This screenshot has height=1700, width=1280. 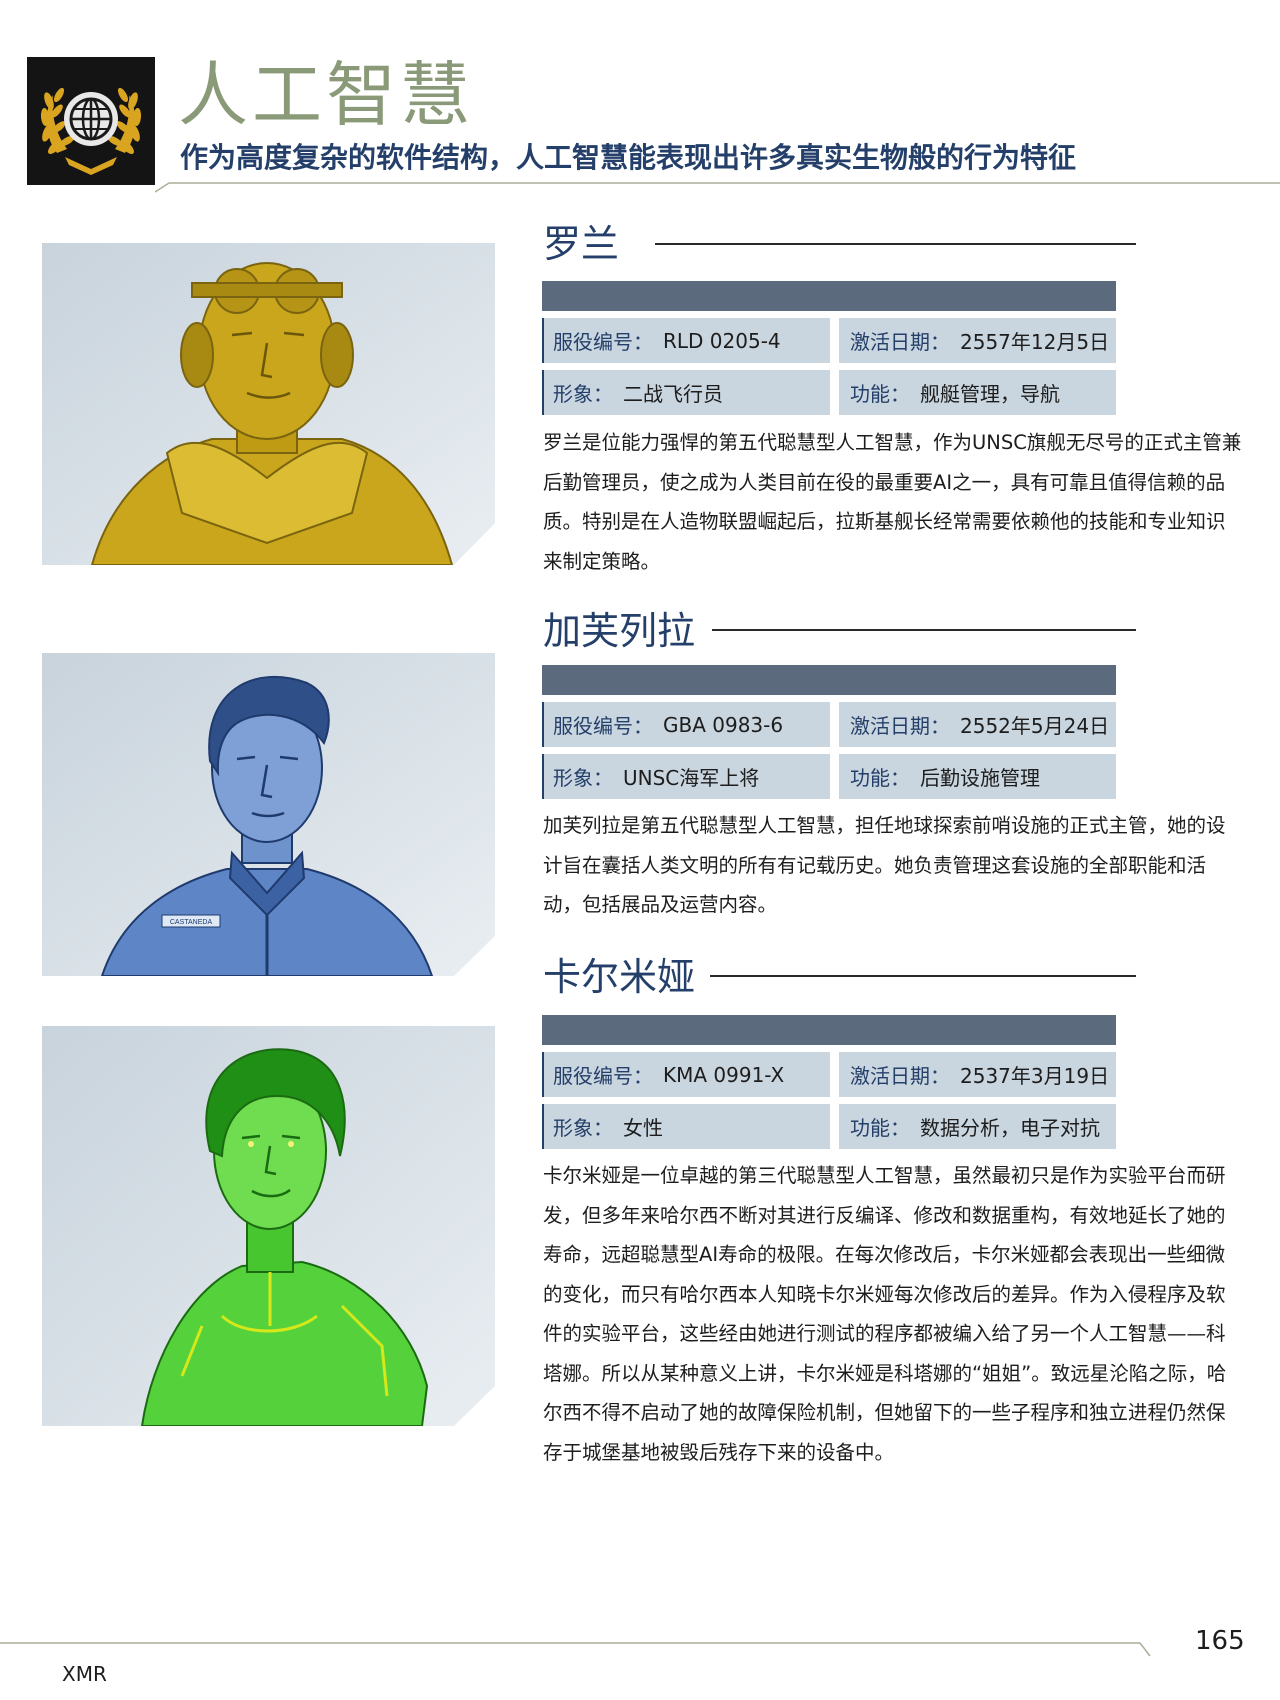 What do you see at coordinates (717, 187) in the screenshot?
I see `header-divider` at bounding box center [717, 187].